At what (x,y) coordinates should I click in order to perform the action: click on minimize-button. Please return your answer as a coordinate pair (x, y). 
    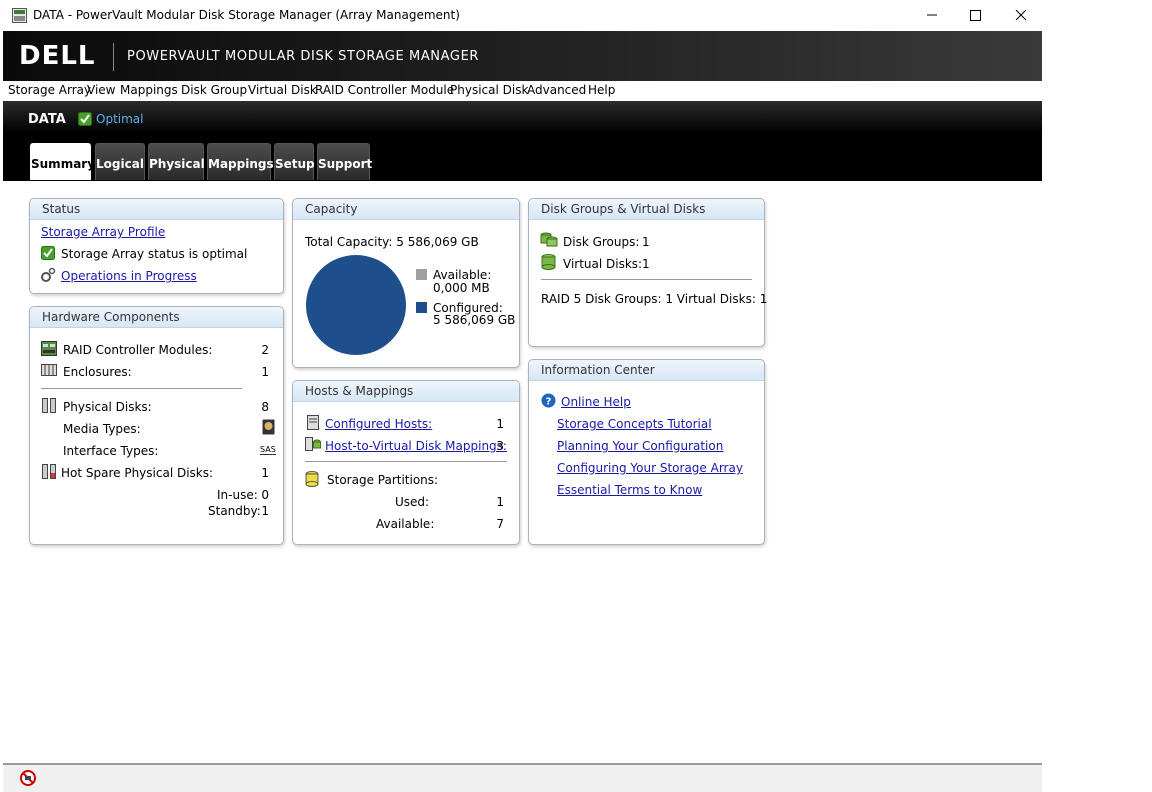
    Looking at the image, I should click on (932, 15).